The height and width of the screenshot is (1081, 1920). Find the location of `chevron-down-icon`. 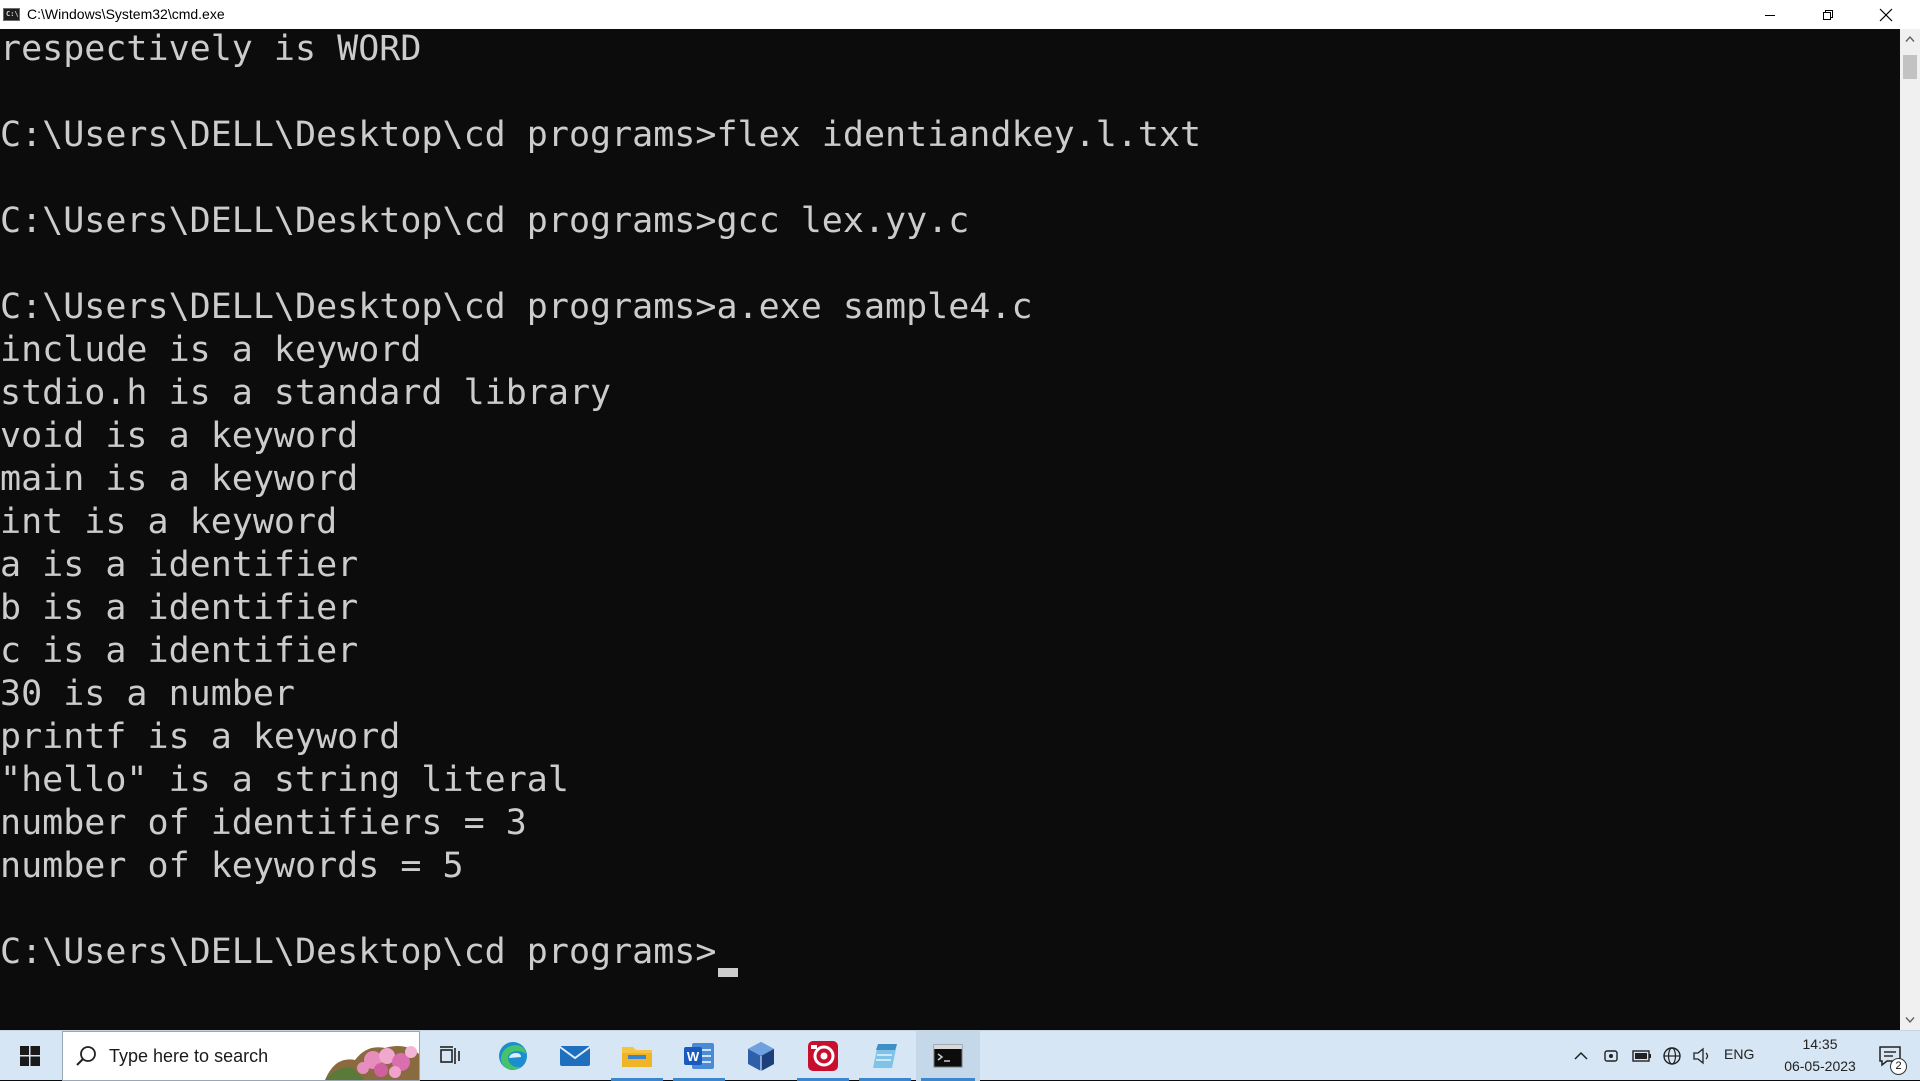

chevron-down-icon is located at coordinates (1910, 1020).